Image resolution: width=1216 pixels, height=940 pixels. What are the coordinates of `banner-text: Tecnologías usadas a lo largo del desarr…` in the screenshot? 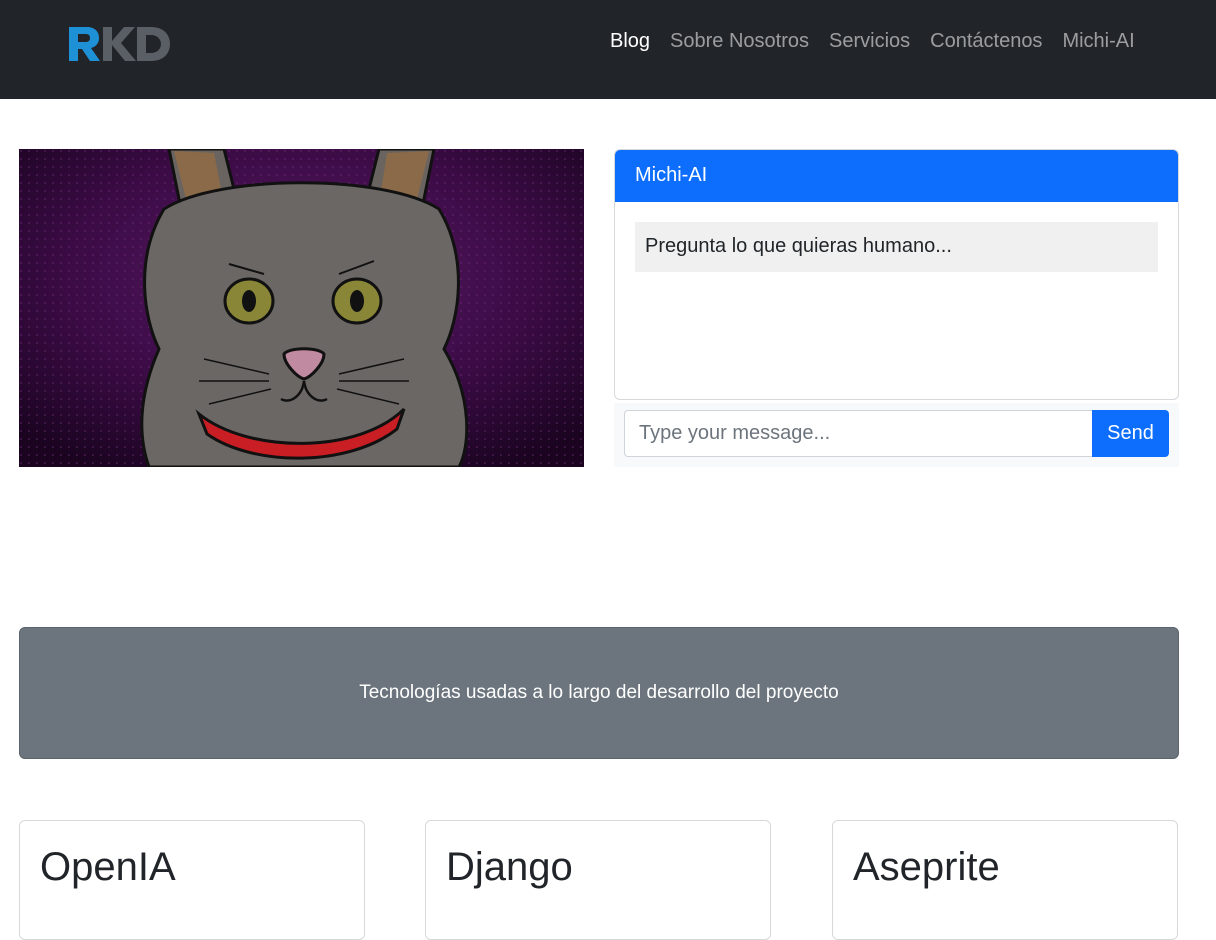 It's located at (599, 692).